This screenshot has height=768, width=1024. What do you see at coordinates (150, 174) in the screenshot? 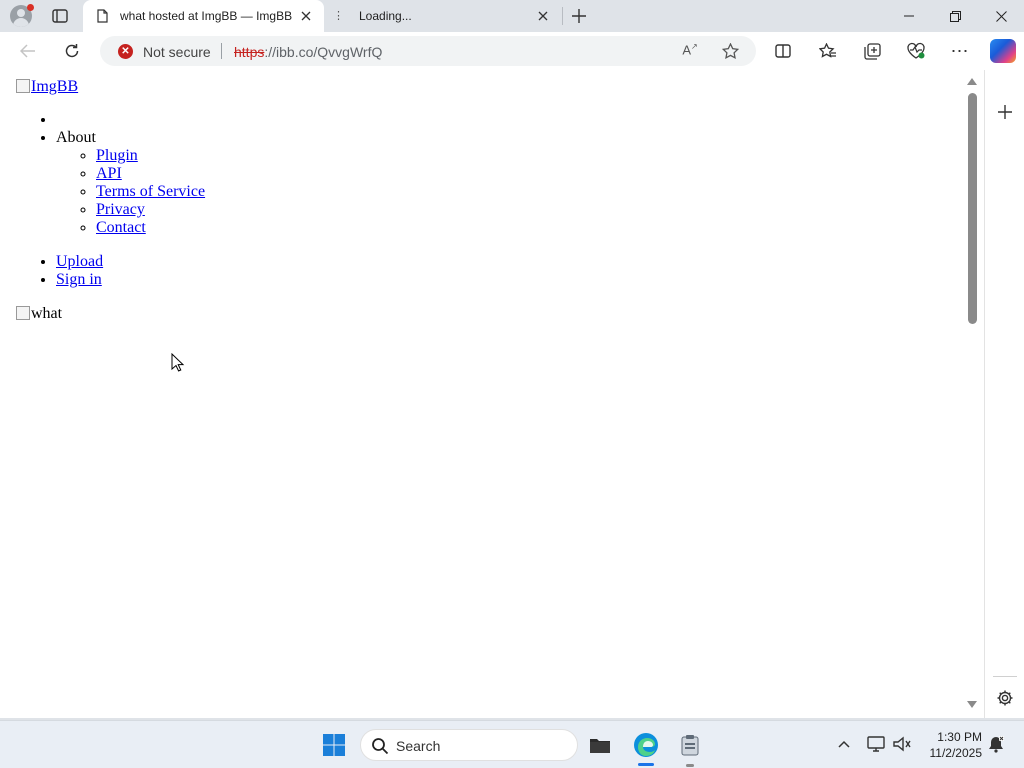
I see `list-item: API` at bounding box center [150, 174].